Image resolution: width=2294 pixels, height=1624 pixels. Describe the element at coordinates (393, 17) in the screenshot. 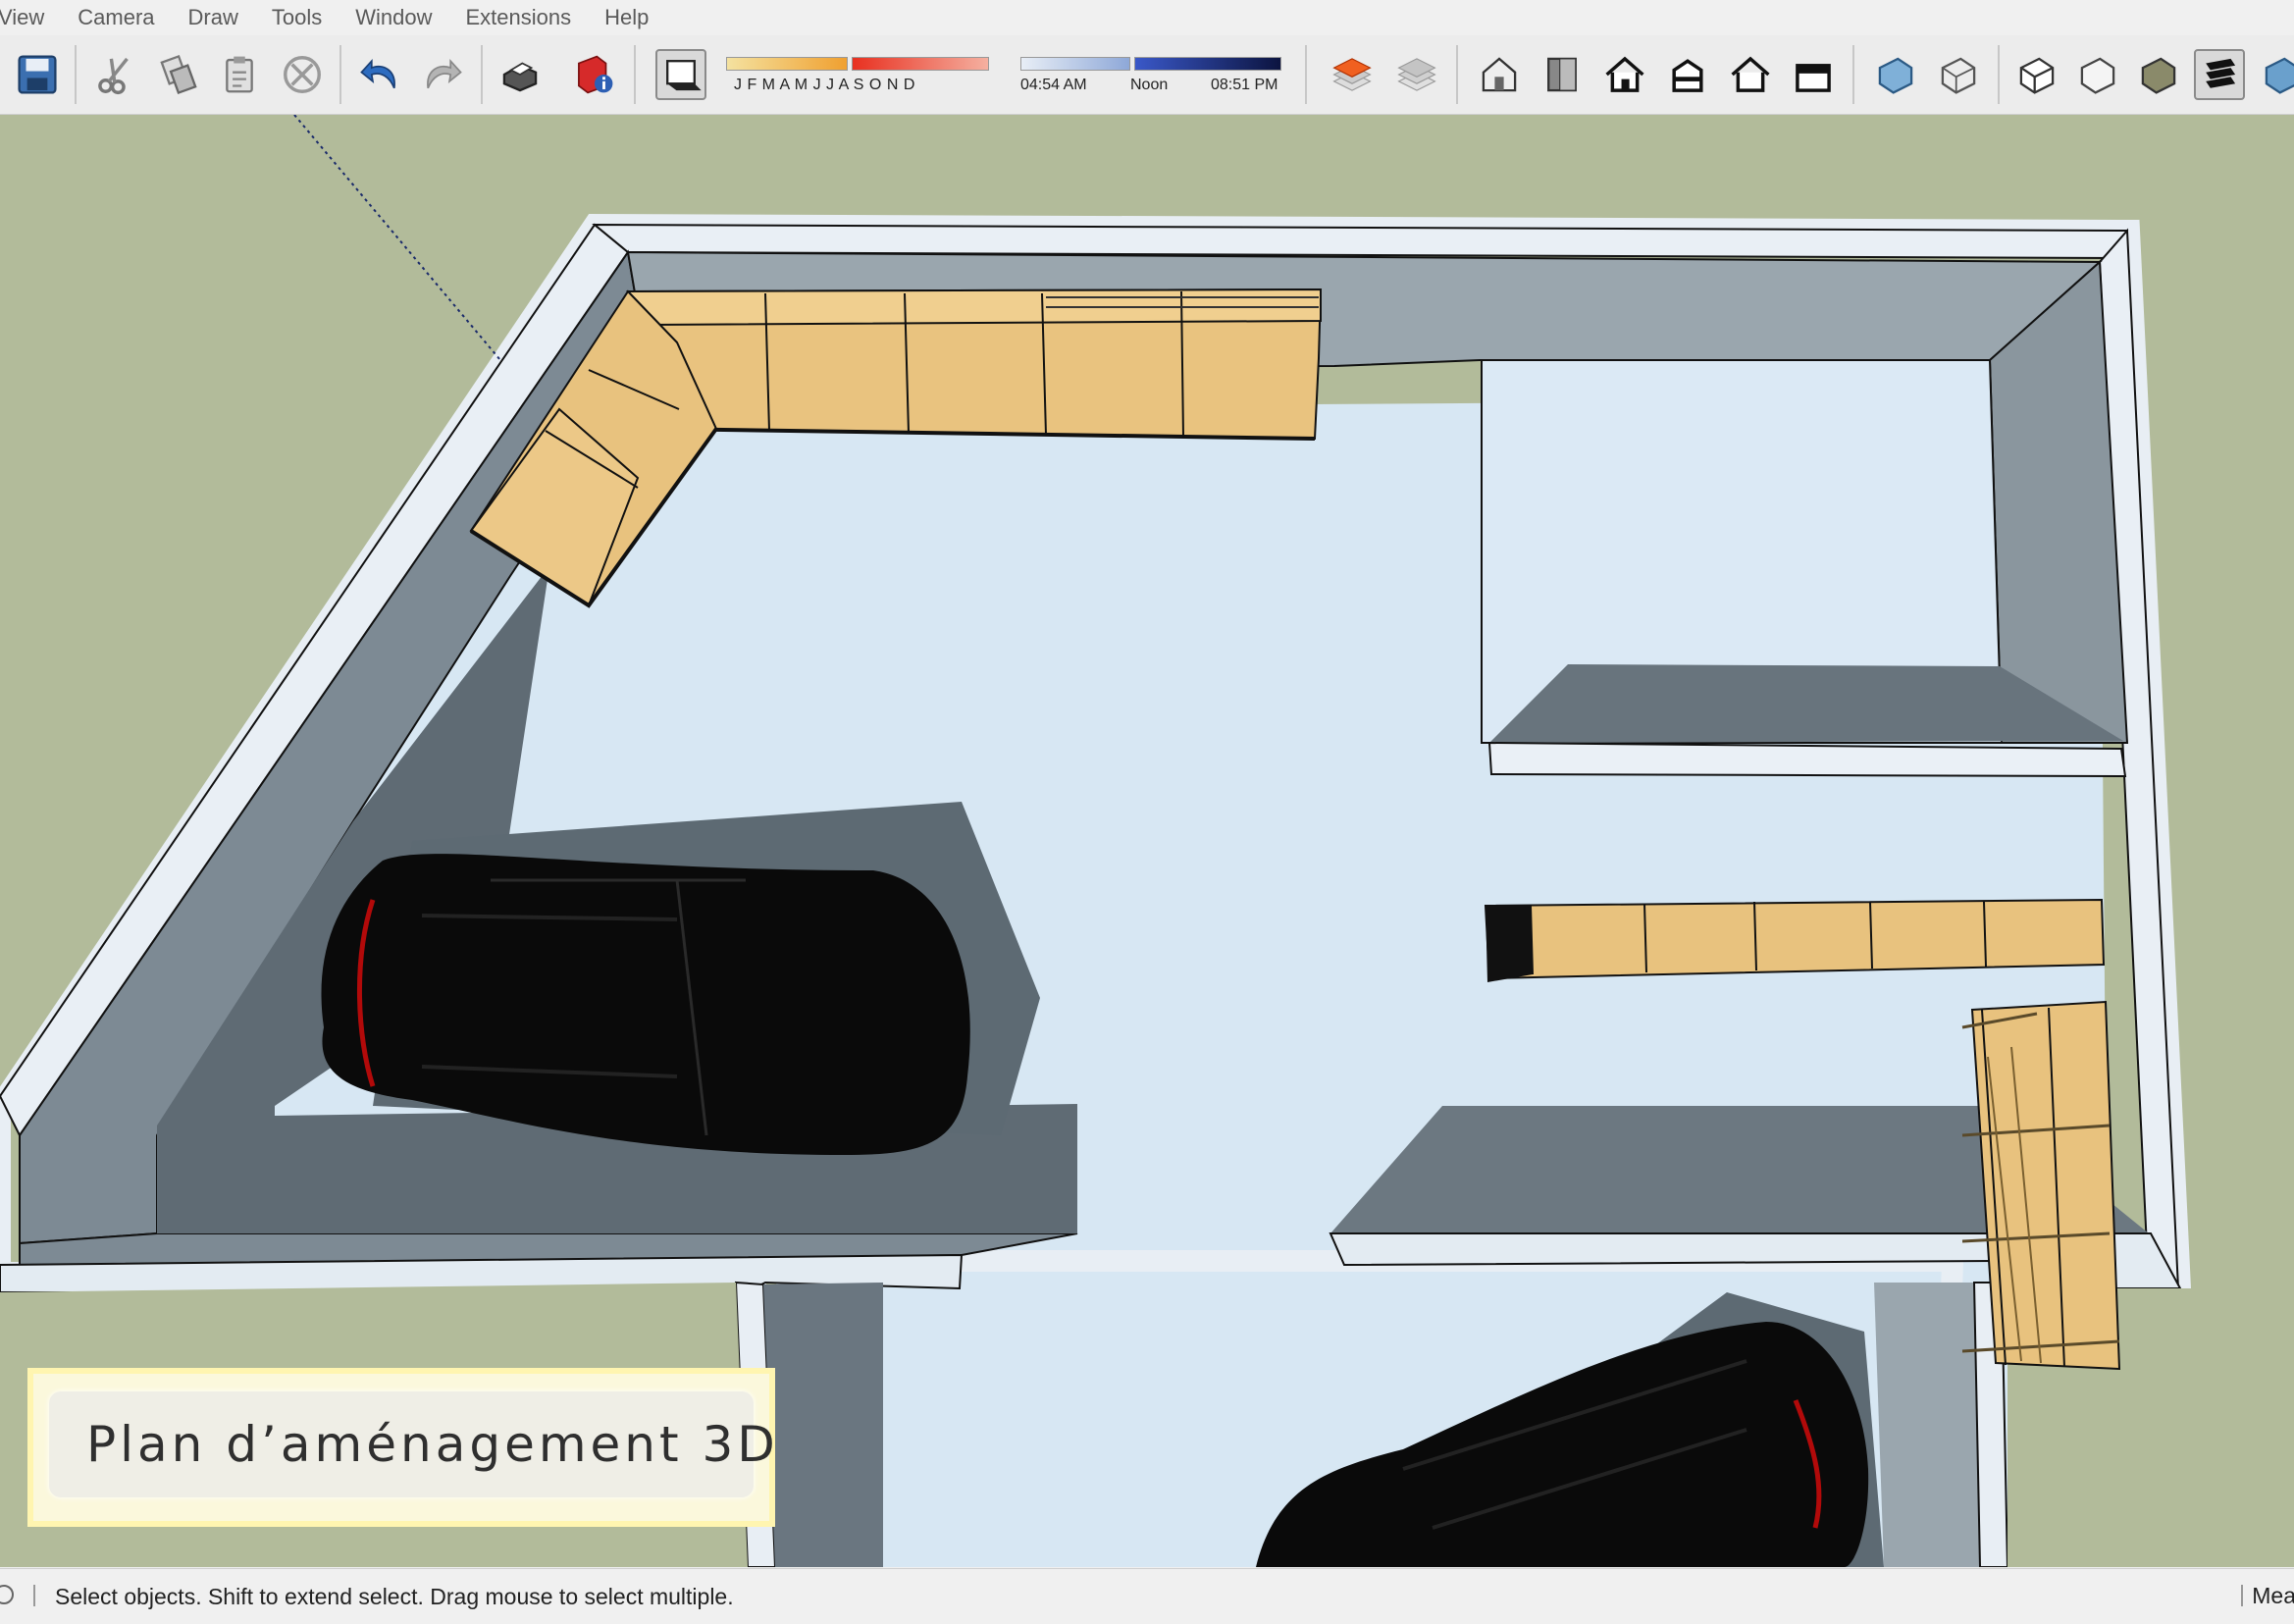

I see `menu-window: Window` at that location.